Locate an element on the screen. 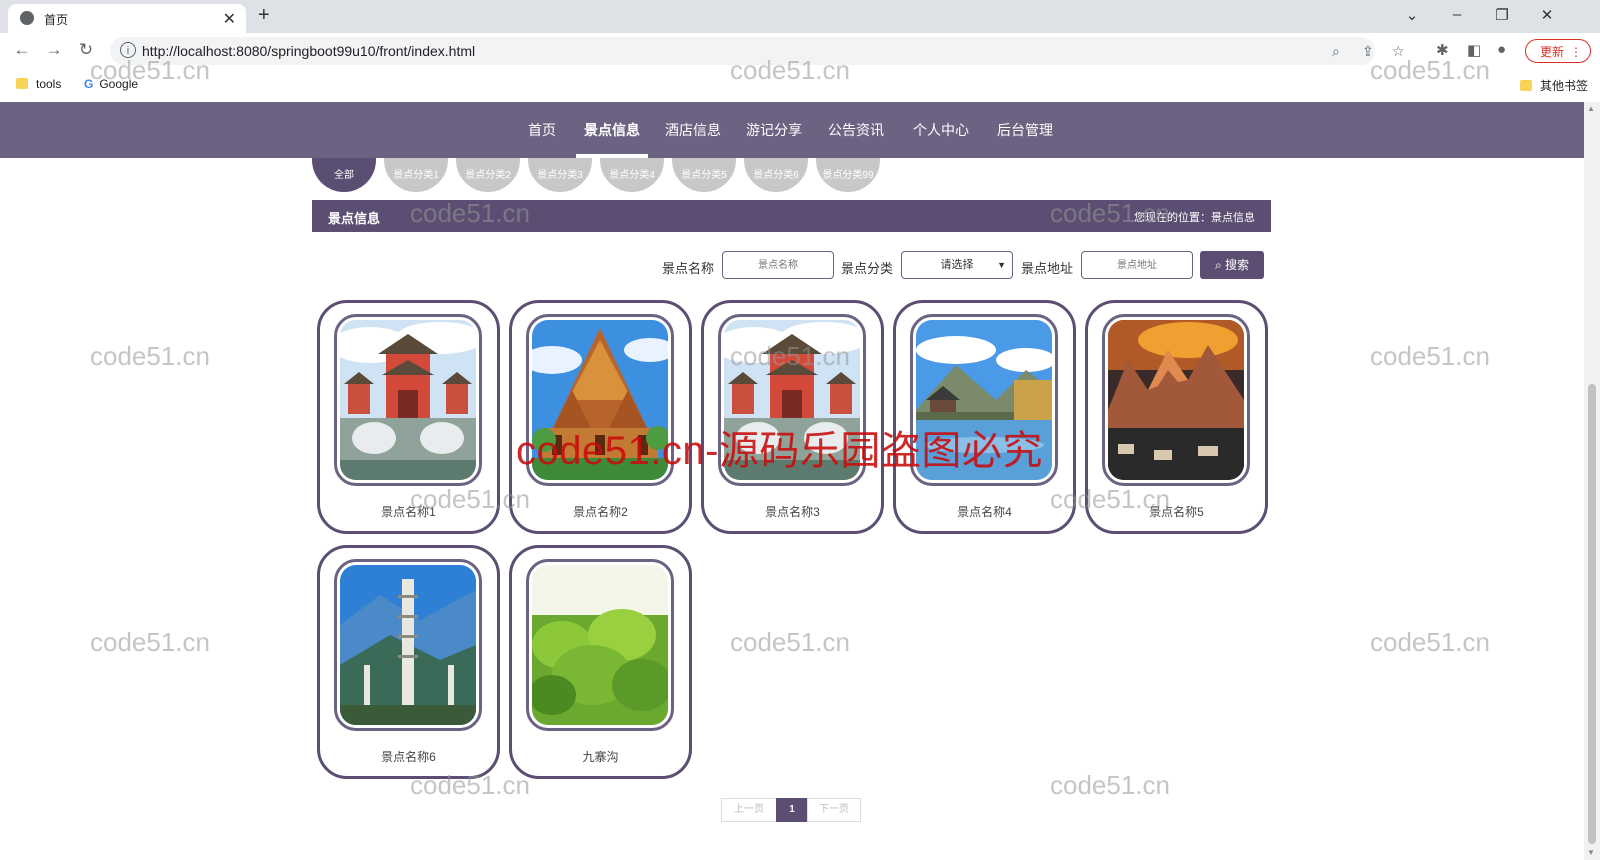 This screenshot has height=860, width=1600. category-item: 景点分类6 is located at coordinates (776, 175).